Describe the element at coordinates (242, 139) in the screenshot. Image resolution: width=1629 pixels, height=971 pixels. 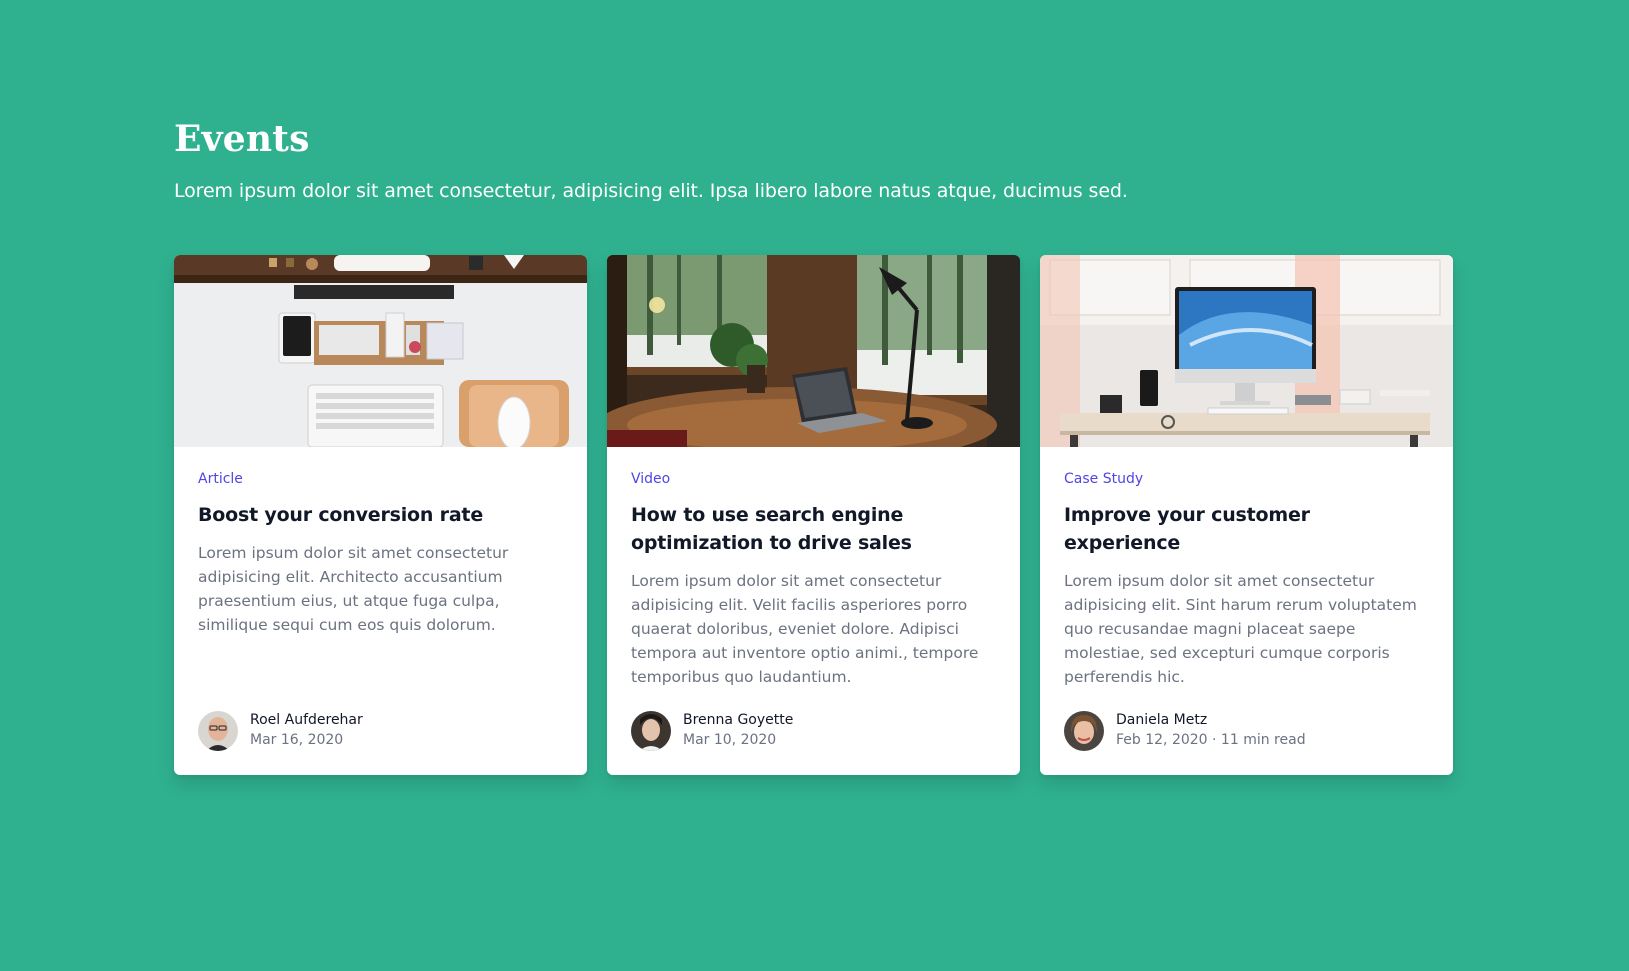
I see `page-title: Events` at that location.